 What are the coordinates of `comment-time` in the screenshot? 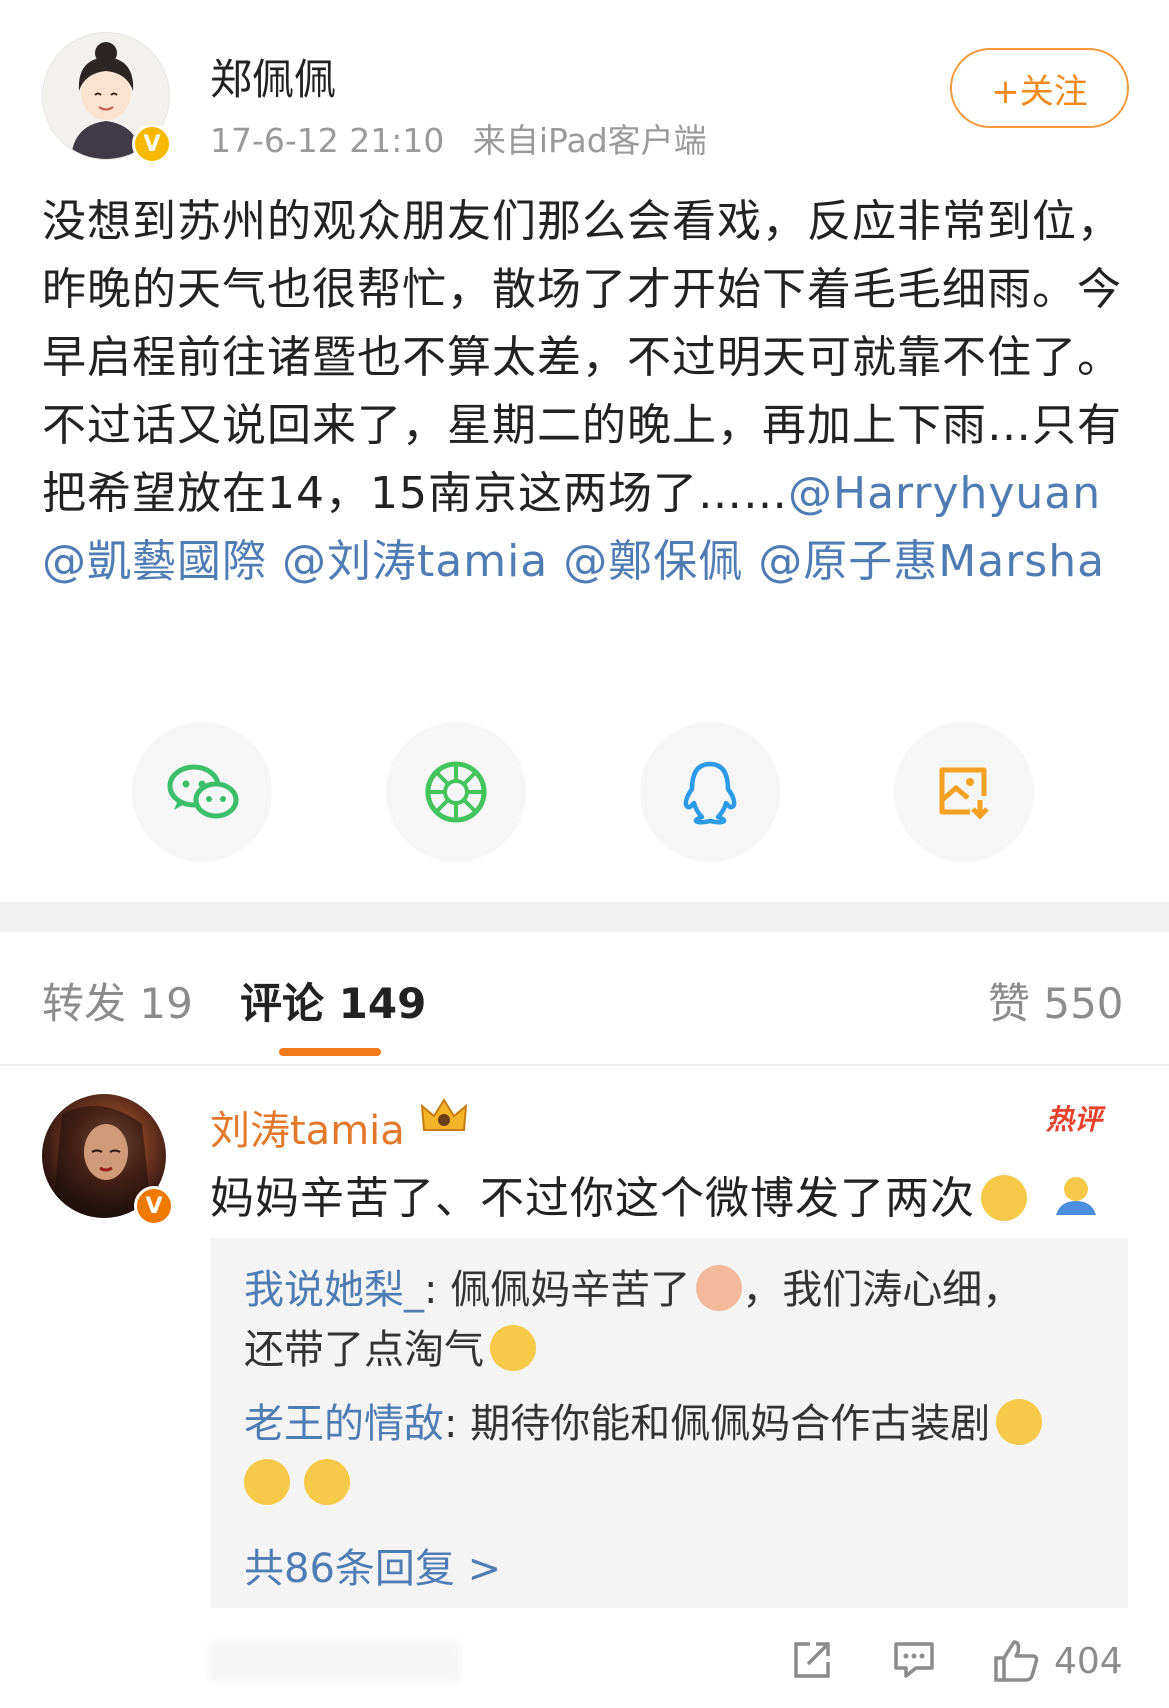 It's located at (335, 1662).